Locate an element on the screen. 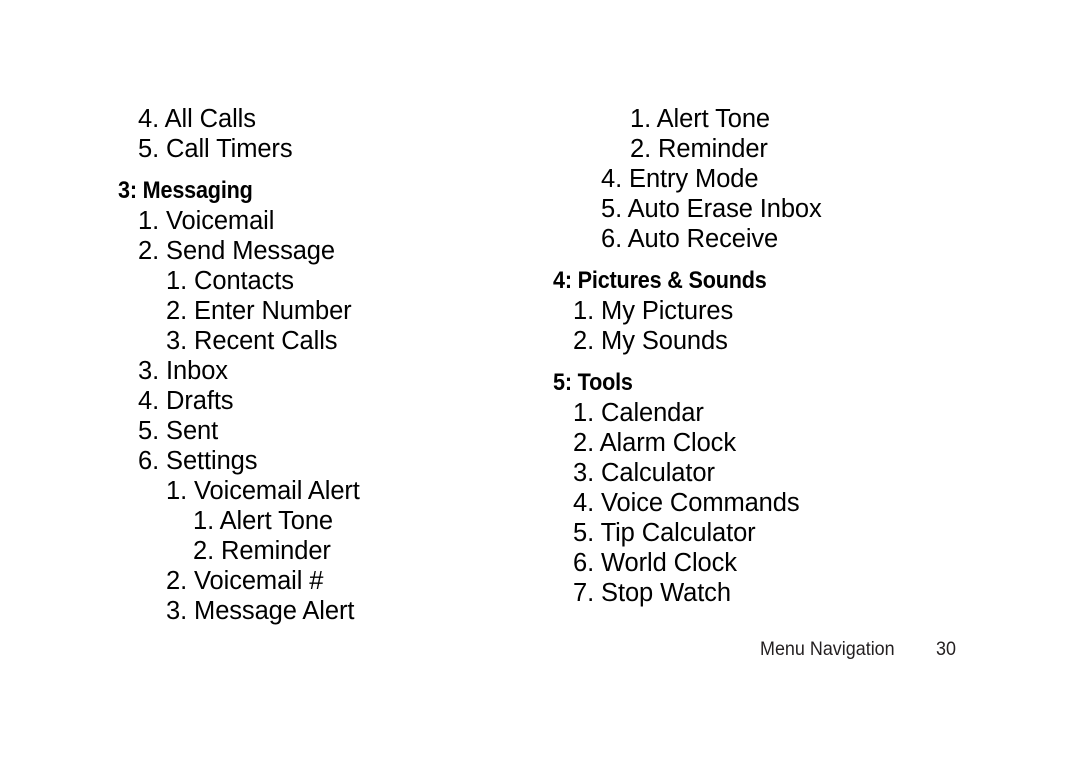 The image size is (1080, 771). menu-item: 3. Recent Calls is located at coordinates (252, 341).